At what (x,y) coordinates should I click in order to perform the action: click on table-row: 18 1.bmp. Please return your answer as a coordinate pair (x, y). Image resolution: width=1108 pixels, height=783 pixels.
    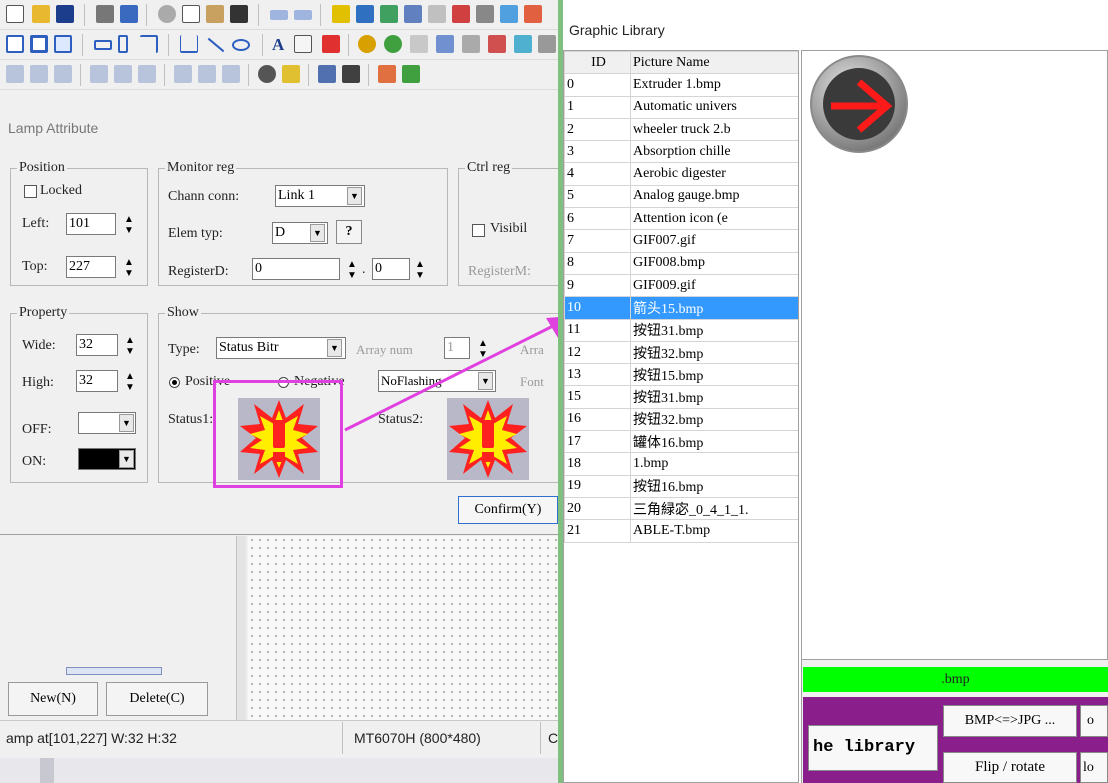
    Looking at the image, I should click on (681, 464).